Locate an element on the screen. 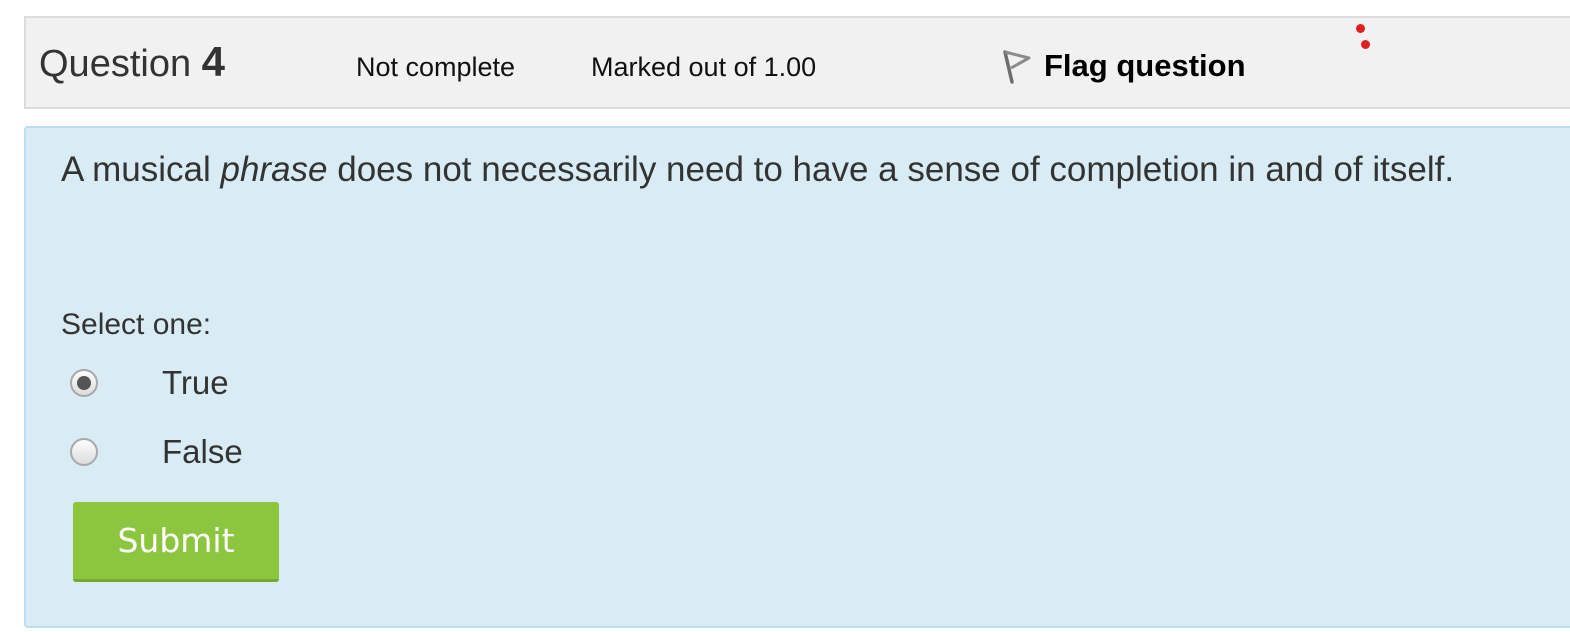 Image resolution: width=1570 pixels, height=632 pixels. answer-option-false: False is located at coordinates (156, 452).